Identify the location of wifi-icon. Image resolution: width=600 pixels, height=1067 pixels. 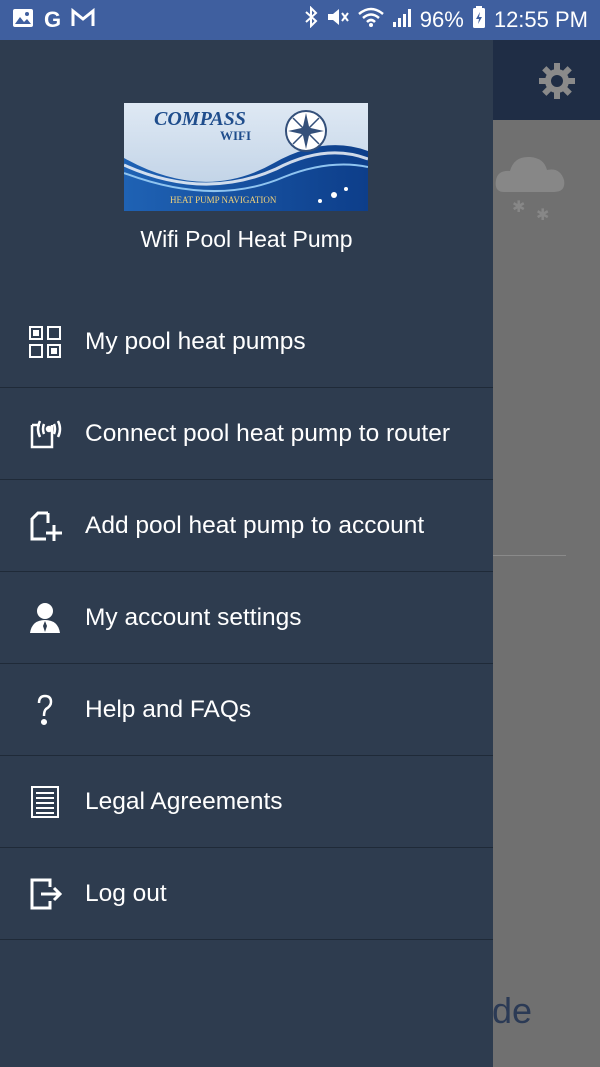
(370, 20).